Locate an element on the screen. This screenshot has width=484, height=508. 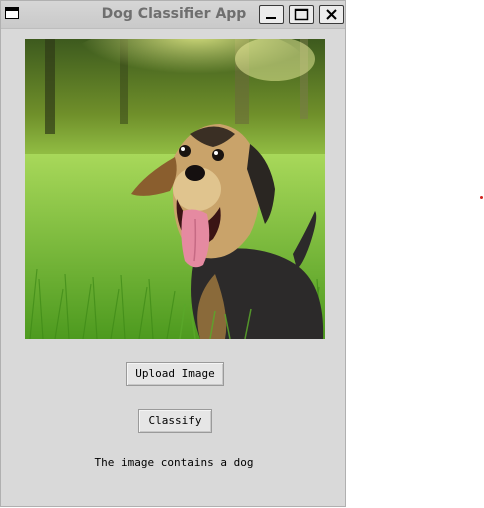
close-icon is located at coordinates (331, 14).